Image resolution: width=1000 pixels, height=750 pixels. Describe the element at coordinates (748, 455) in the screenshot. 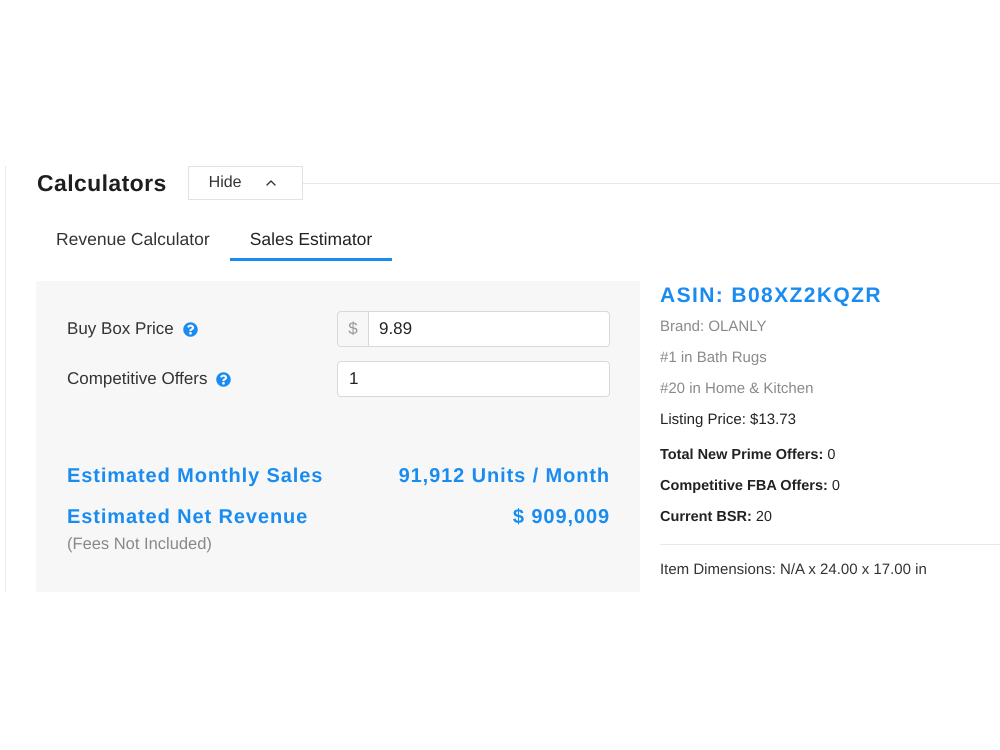

I see `offer-stat: Total New Prime Offers: 0` at that location.